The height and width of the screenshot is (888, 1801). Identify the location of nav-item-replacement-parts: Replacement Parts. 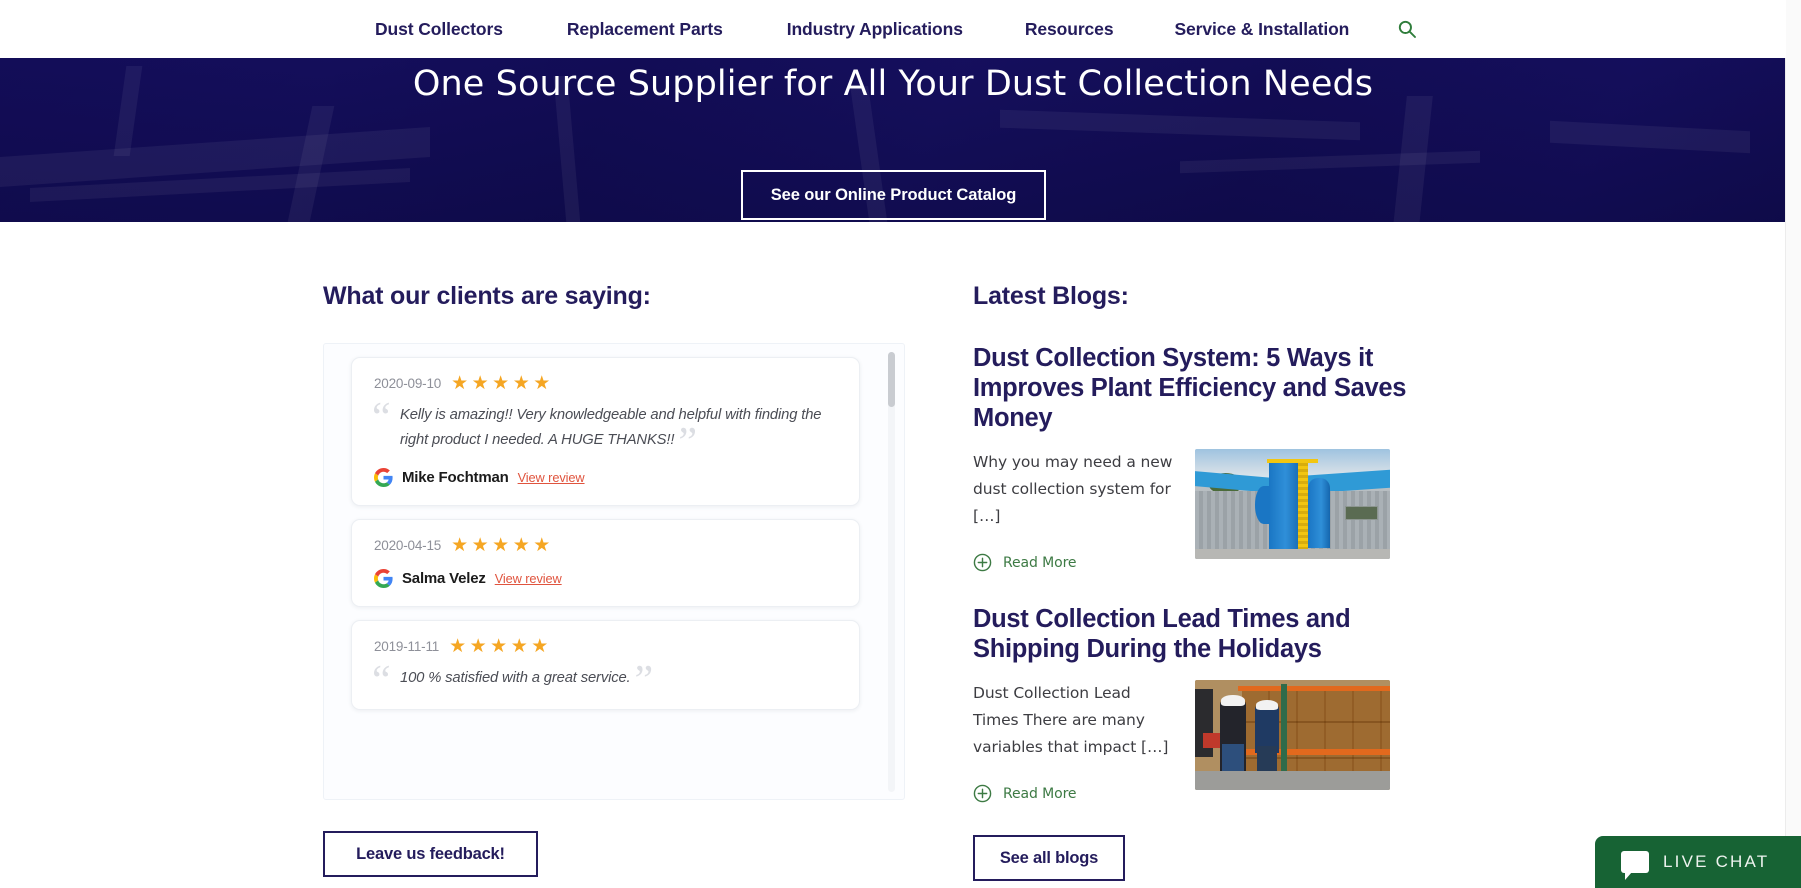
(645, 29).